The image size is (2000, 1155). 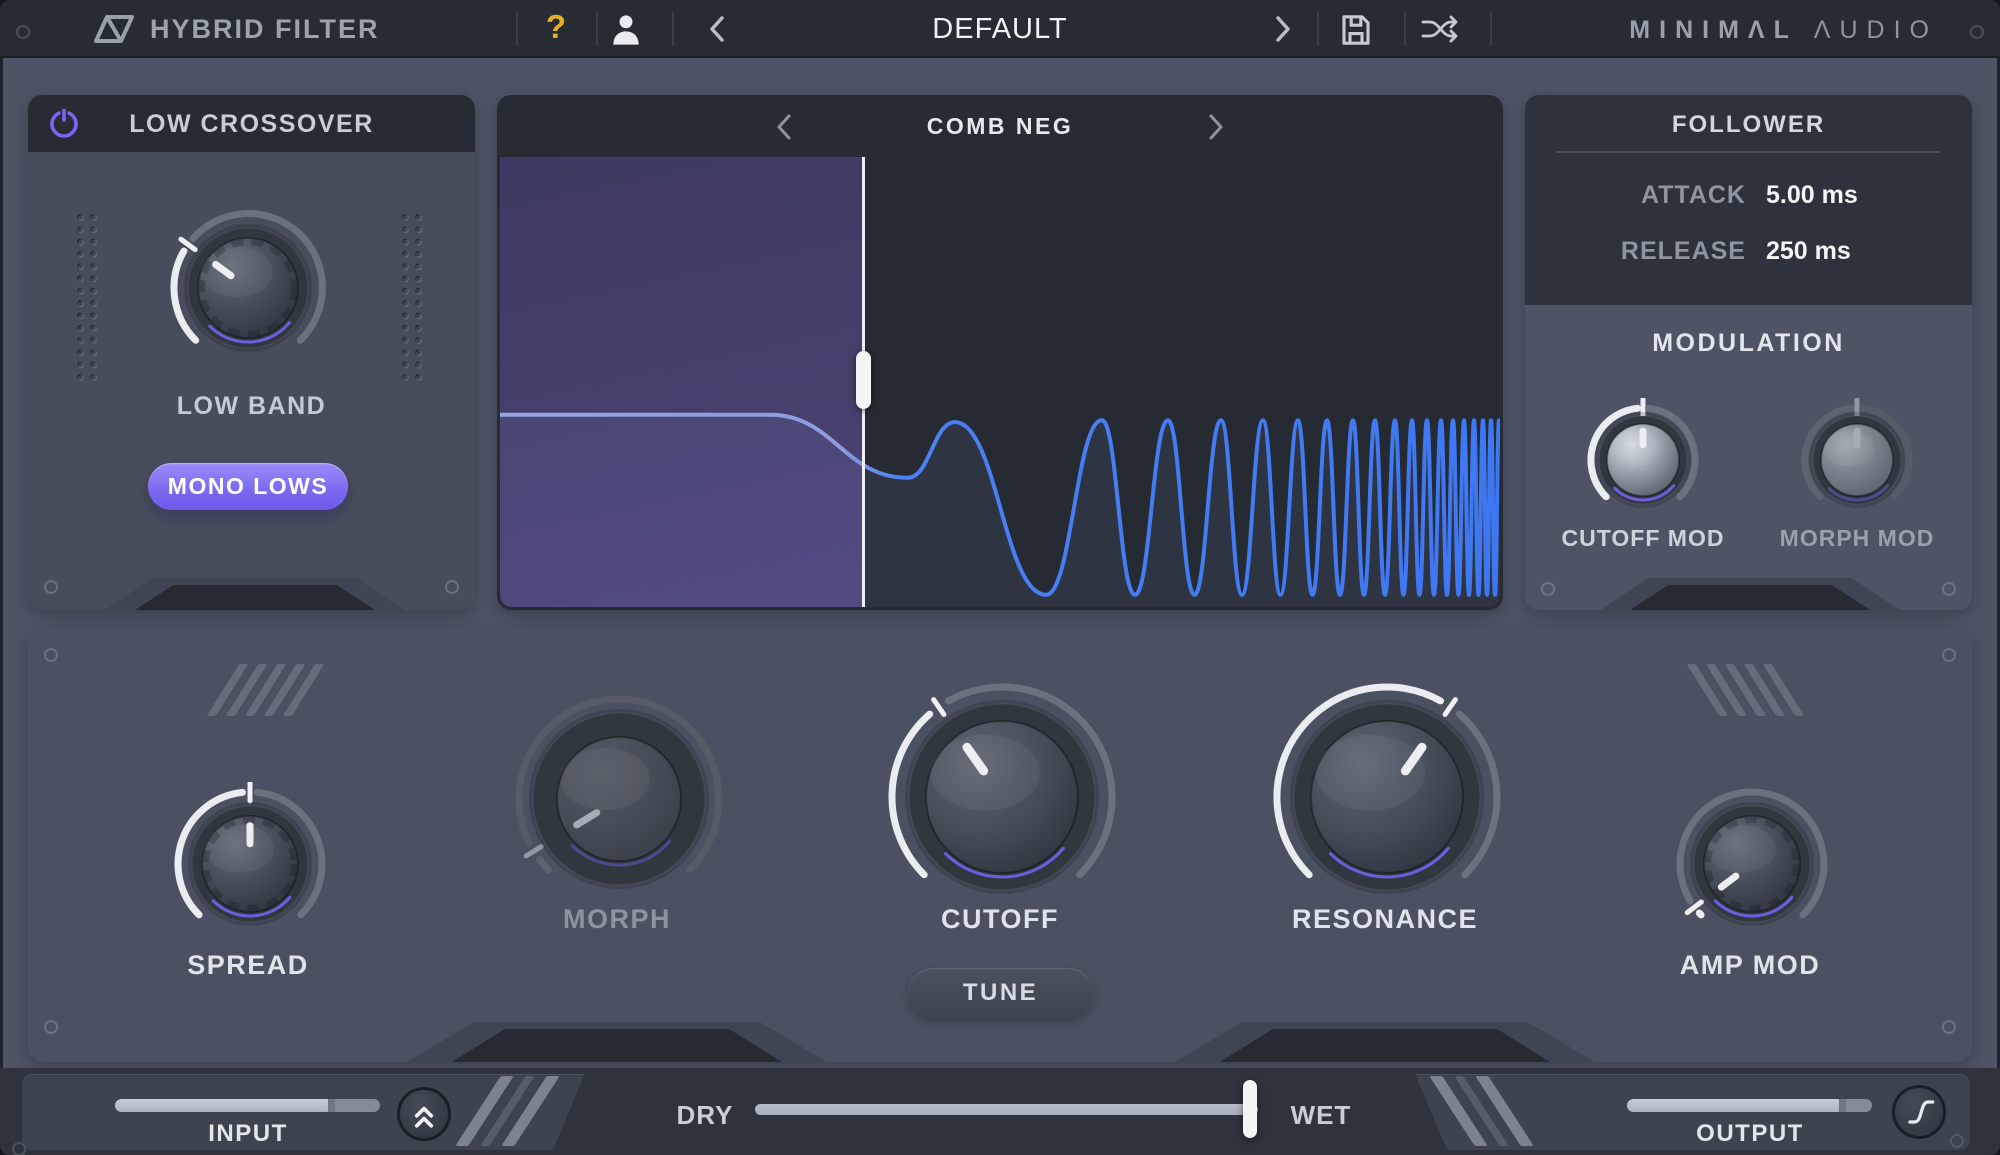 I want to click on release-label: RELEASE, so click(x=1683, y=251).